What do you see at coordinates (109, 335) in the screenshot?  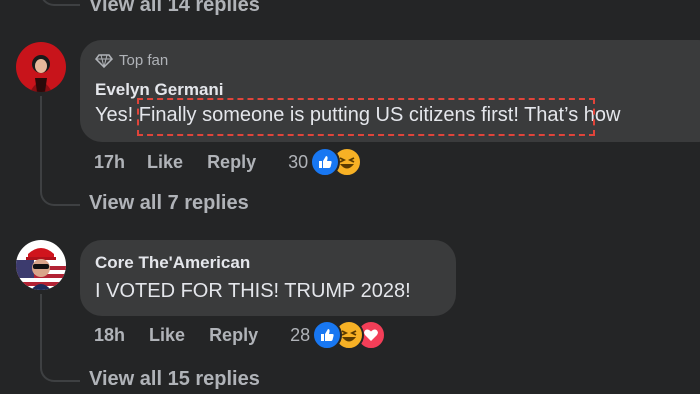 I see `timestamp: 18h` at bounding box center [109, 335].